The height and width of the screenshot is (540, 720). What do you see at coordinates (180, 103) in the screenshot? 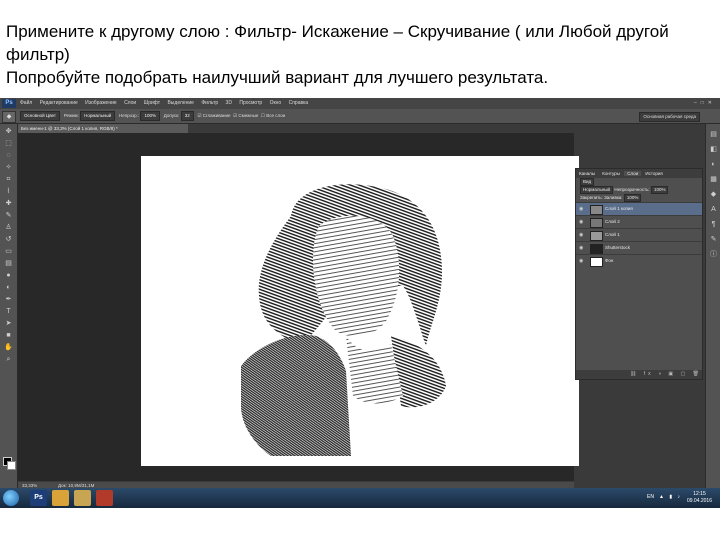
I see `menu-select: Выделение` at bounding box center [180, 103].